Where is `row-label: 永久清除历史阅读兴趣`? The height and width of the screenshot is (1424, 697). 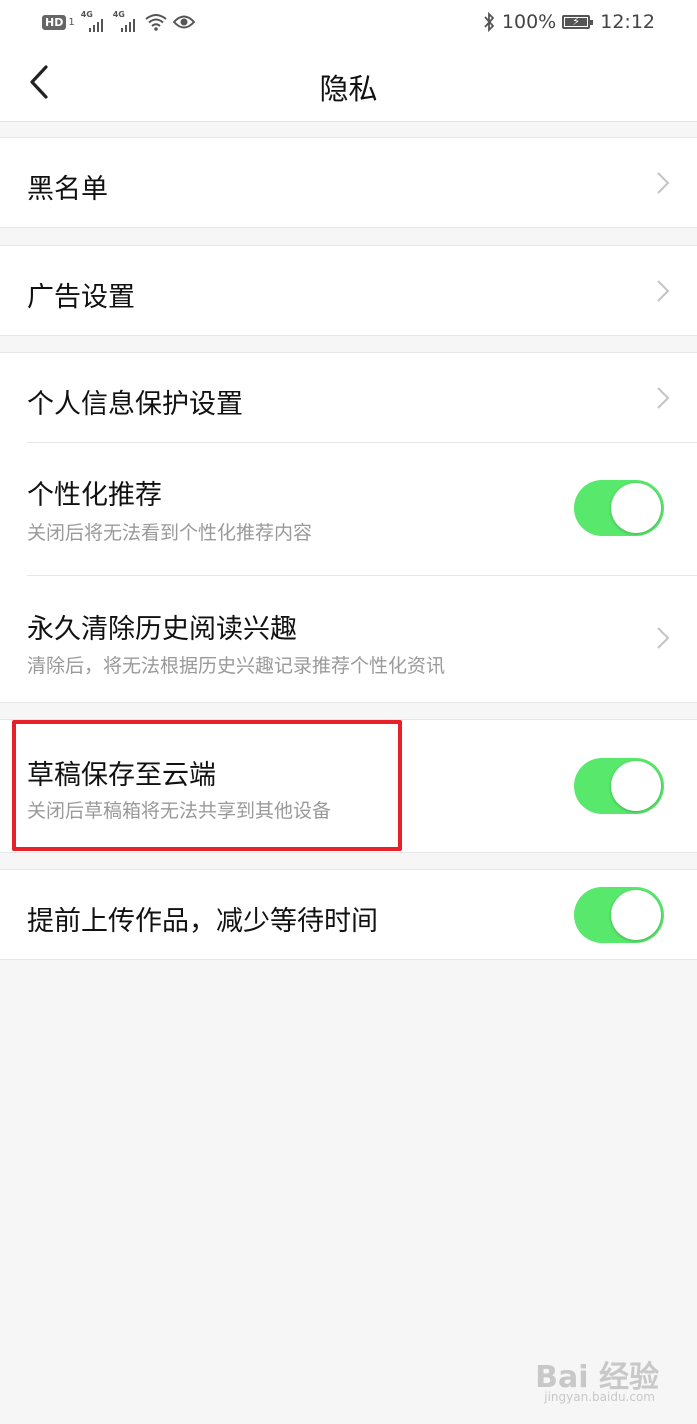 row-label: 永久清除历史阅读兴趣 is located at coordinates (162, 629).